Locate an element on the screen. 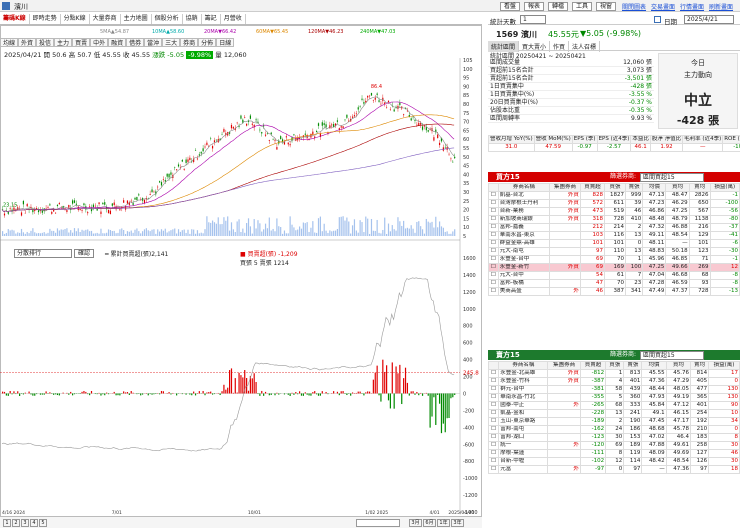 The height and width of the screenshot is (528, 740). chart-option-8: 當沖 is located at coordinates (153, 42).